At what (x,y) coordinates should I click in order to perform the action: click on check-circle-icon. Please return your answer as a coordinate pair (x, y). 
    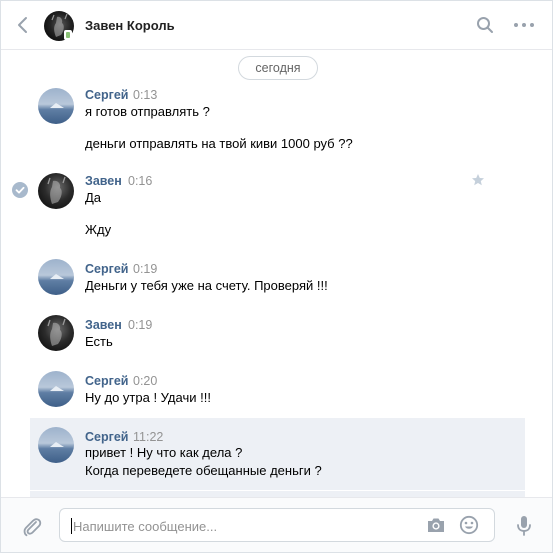
    Looking at the image, I should click on (20, 190).